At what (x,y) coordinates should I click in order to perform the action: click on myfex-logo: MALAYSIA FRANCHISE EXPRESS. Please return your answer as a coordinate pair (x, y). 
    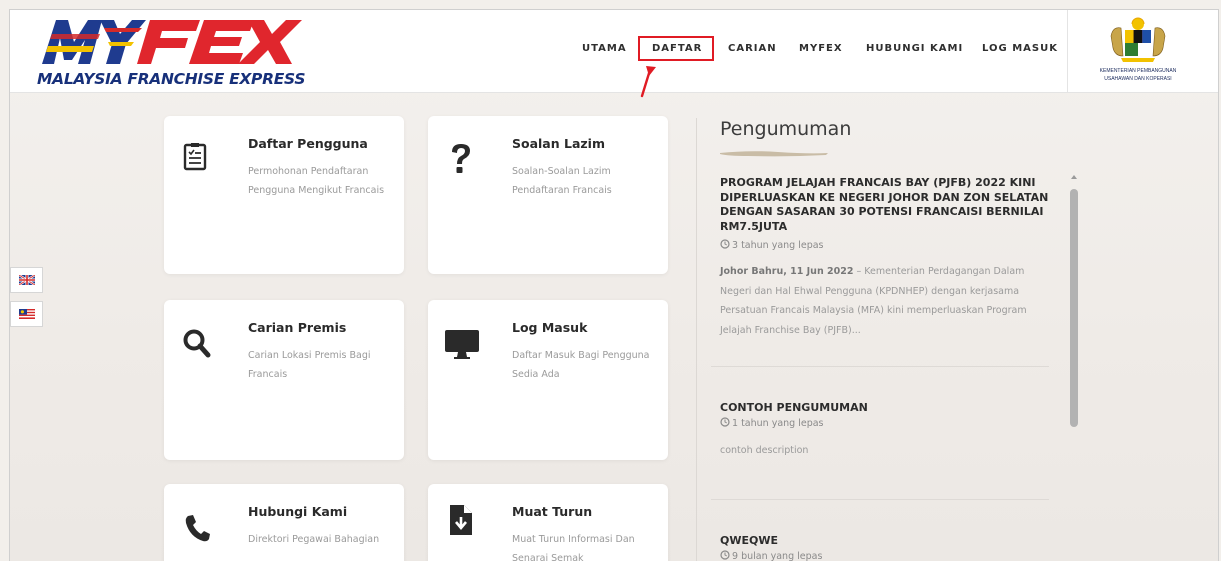
    Looking at the image, I should click on (170, 52).